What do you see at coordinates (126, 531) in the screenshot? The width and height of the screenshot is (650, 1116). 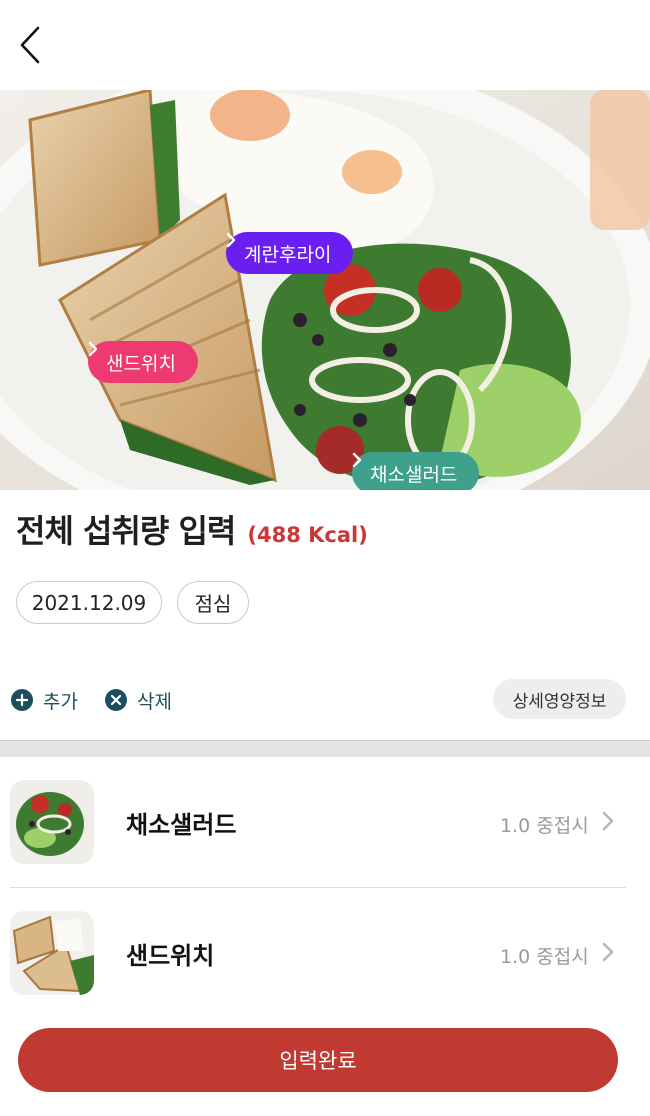 I see `page-title: 전체 섭취량 입력` at bounding box center [126, 531].